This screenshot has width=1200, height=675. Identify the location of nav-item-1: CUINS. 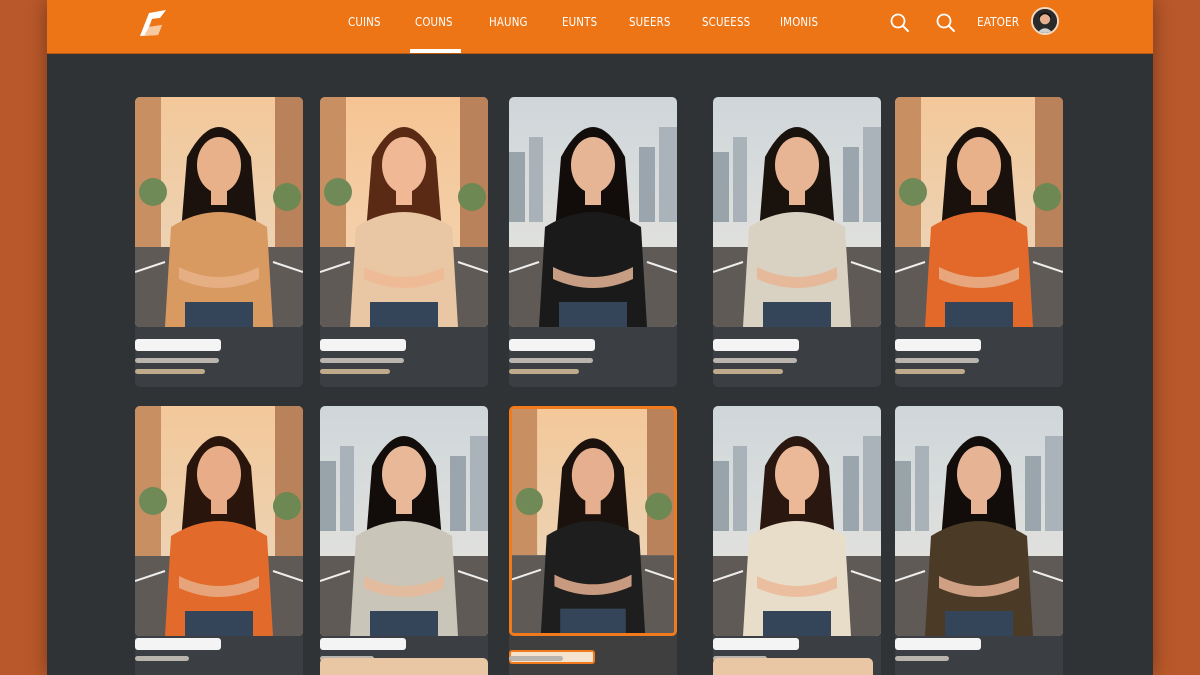
(364, 27).